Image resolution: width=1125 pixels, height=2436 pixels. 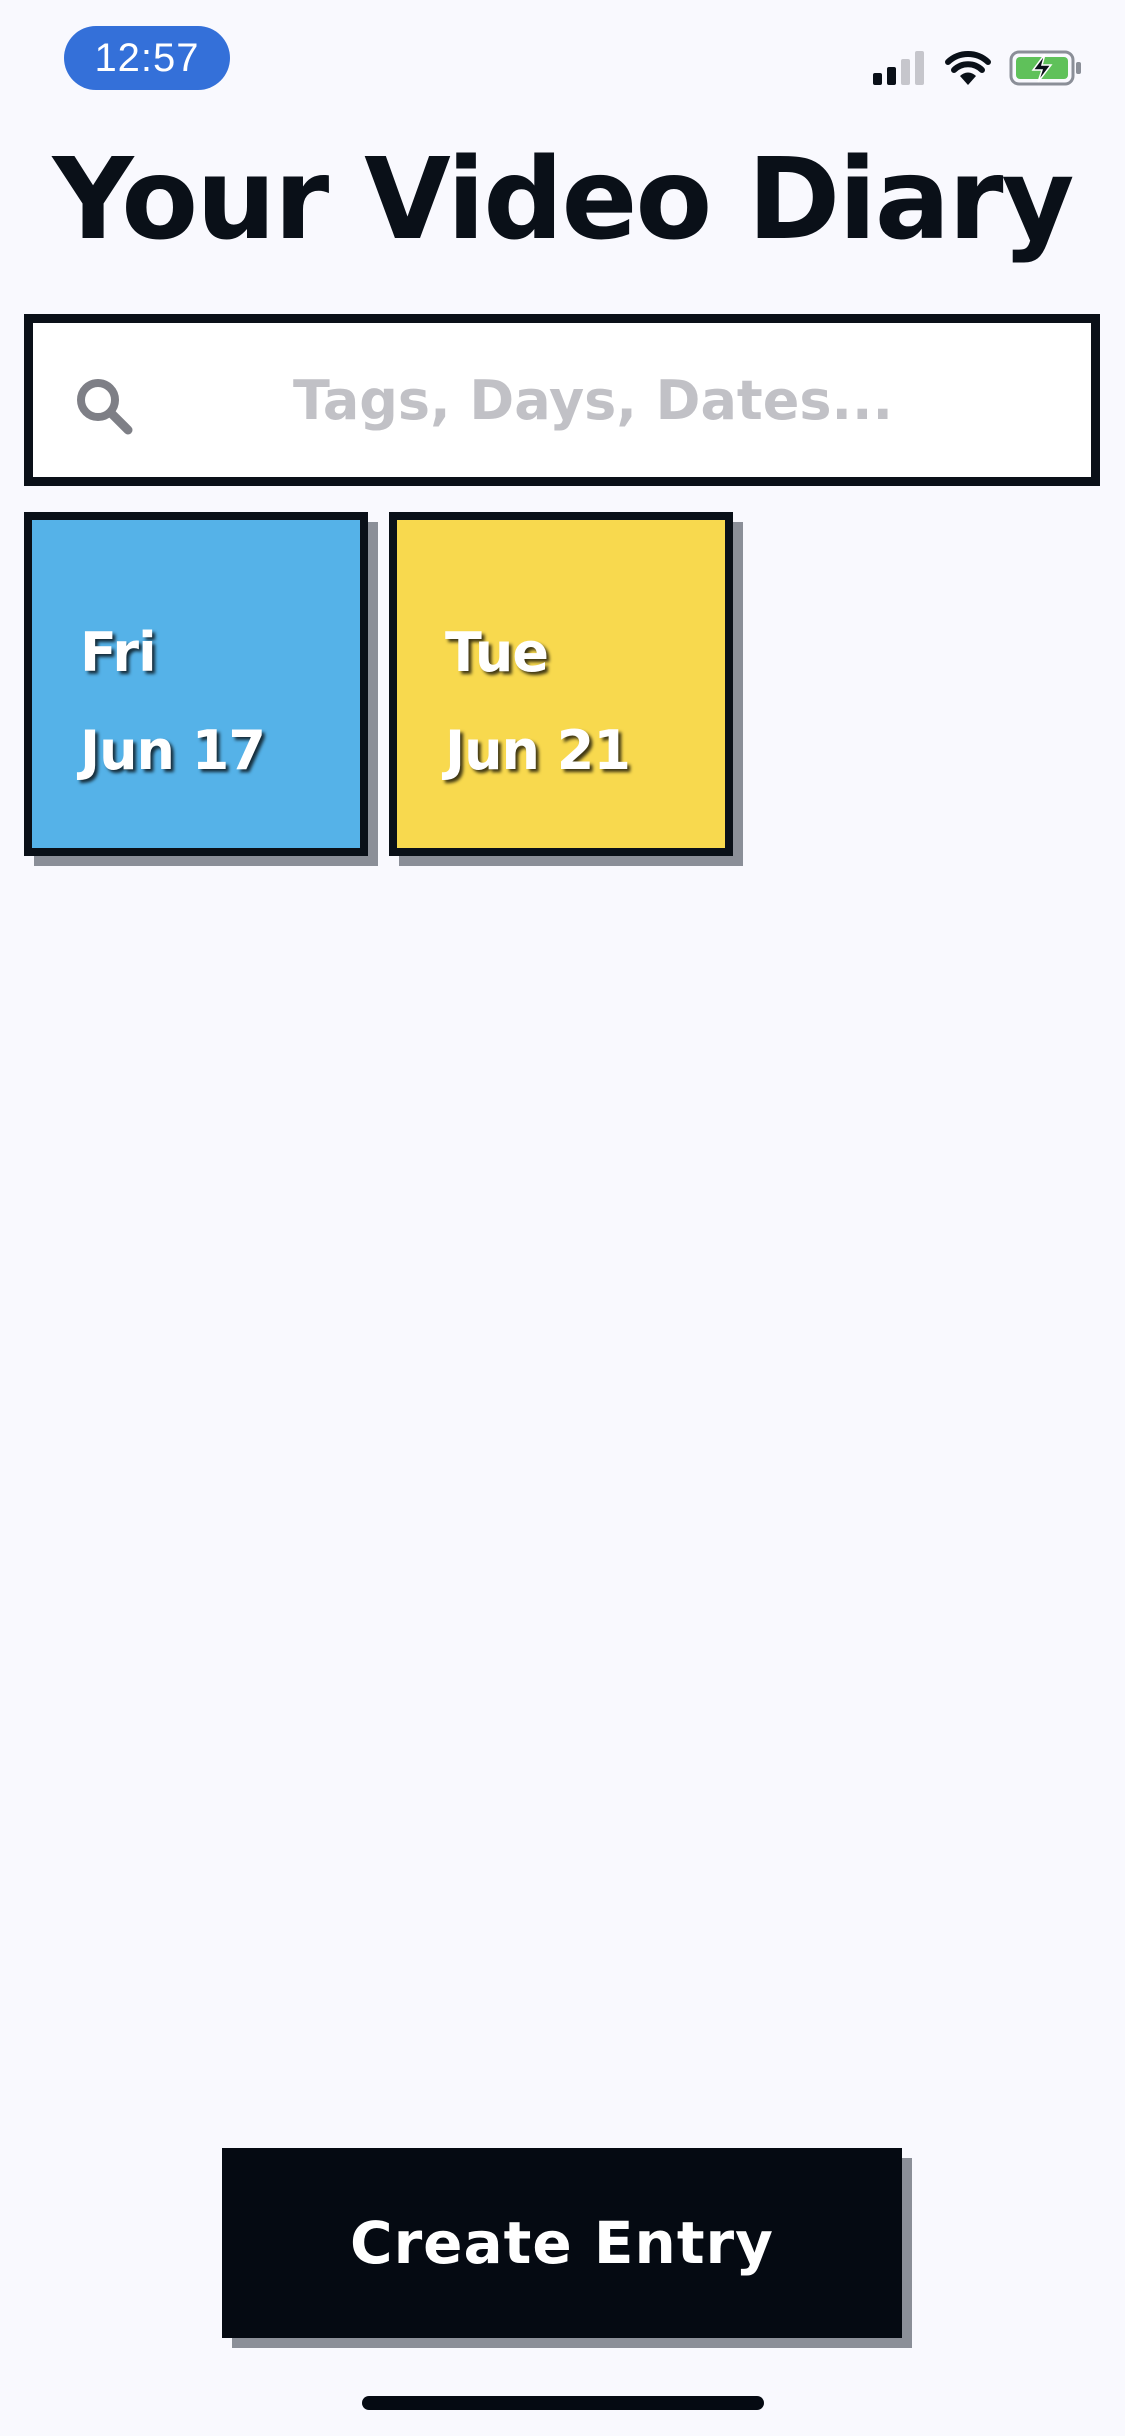 What do you see at coordinates (173, 750) in the screenshot?
I see `entry-date: Jun 17` at bounding box center [173, 750].